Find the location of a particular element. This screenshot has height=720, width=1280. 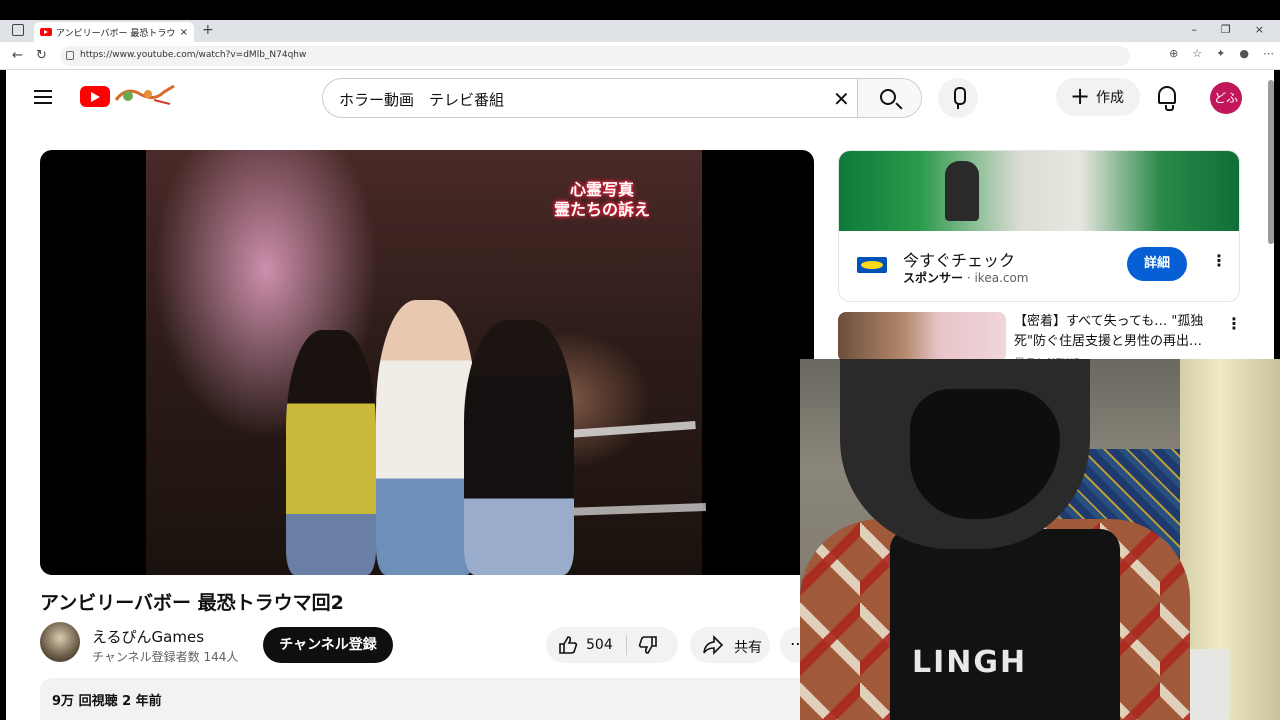

plus-icon: + is located at coordinates (1080, 96).